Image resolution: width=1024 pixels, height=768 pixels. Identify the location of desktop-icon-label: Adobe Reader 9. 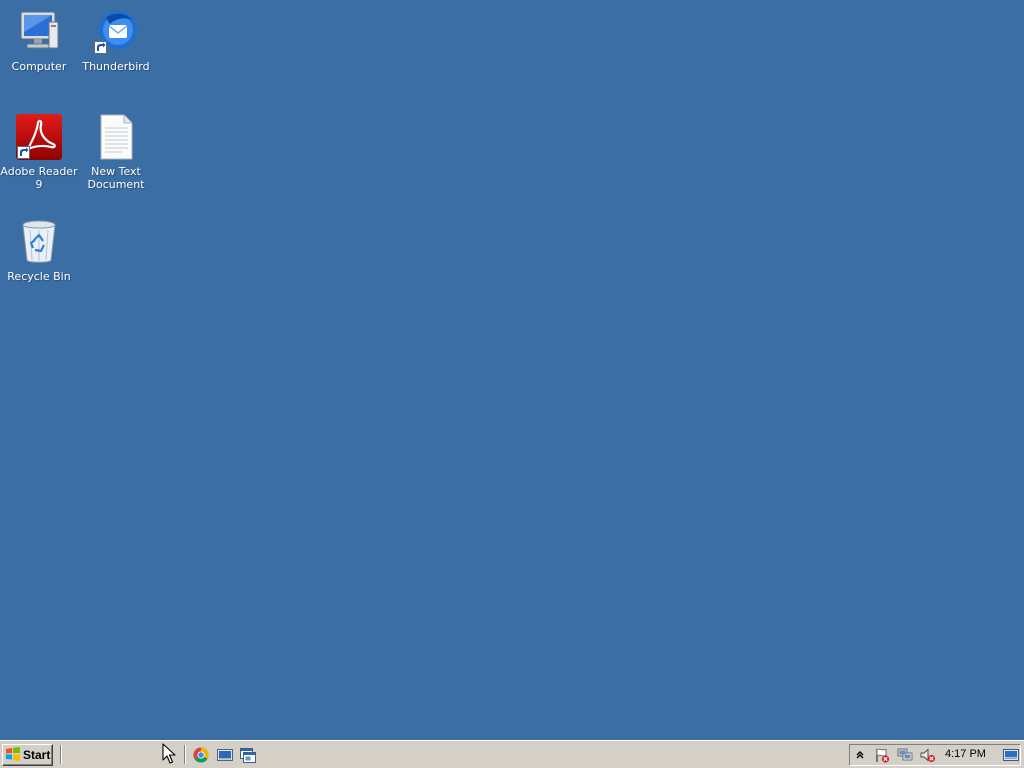
(39, 178).